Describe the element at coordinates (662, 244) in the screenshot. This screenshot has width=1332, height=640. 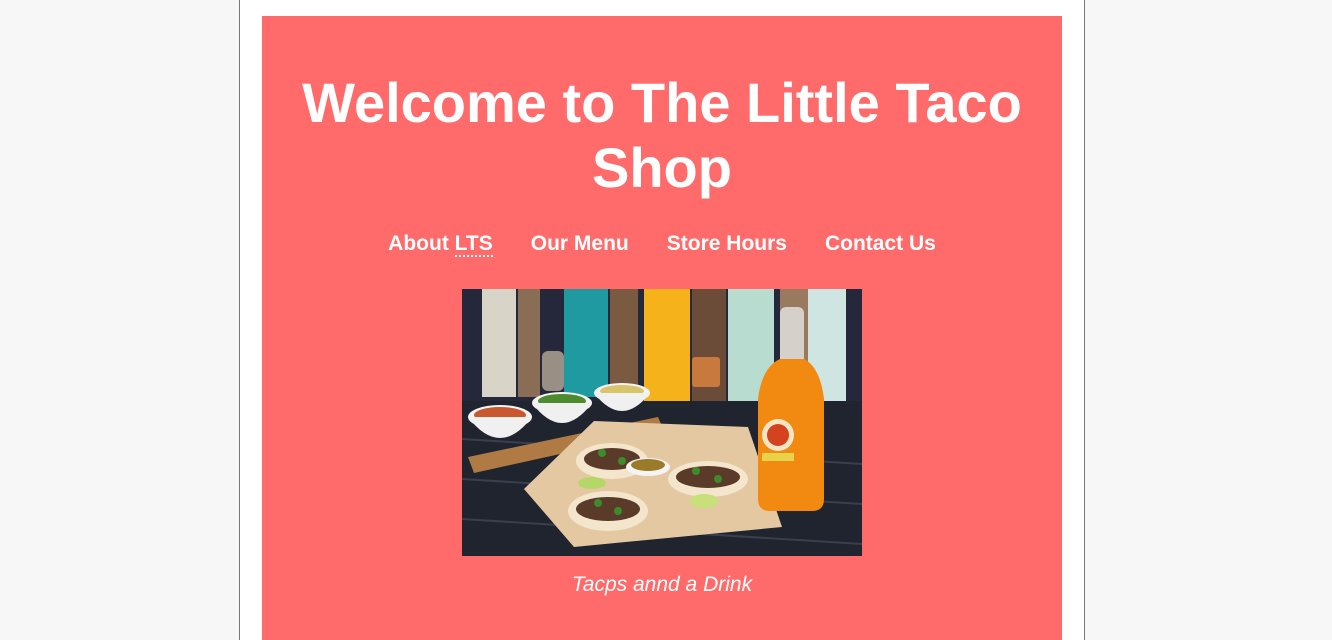
I see `main-nav: About LTS Our Menu Store Hours Contact Us` at that location.